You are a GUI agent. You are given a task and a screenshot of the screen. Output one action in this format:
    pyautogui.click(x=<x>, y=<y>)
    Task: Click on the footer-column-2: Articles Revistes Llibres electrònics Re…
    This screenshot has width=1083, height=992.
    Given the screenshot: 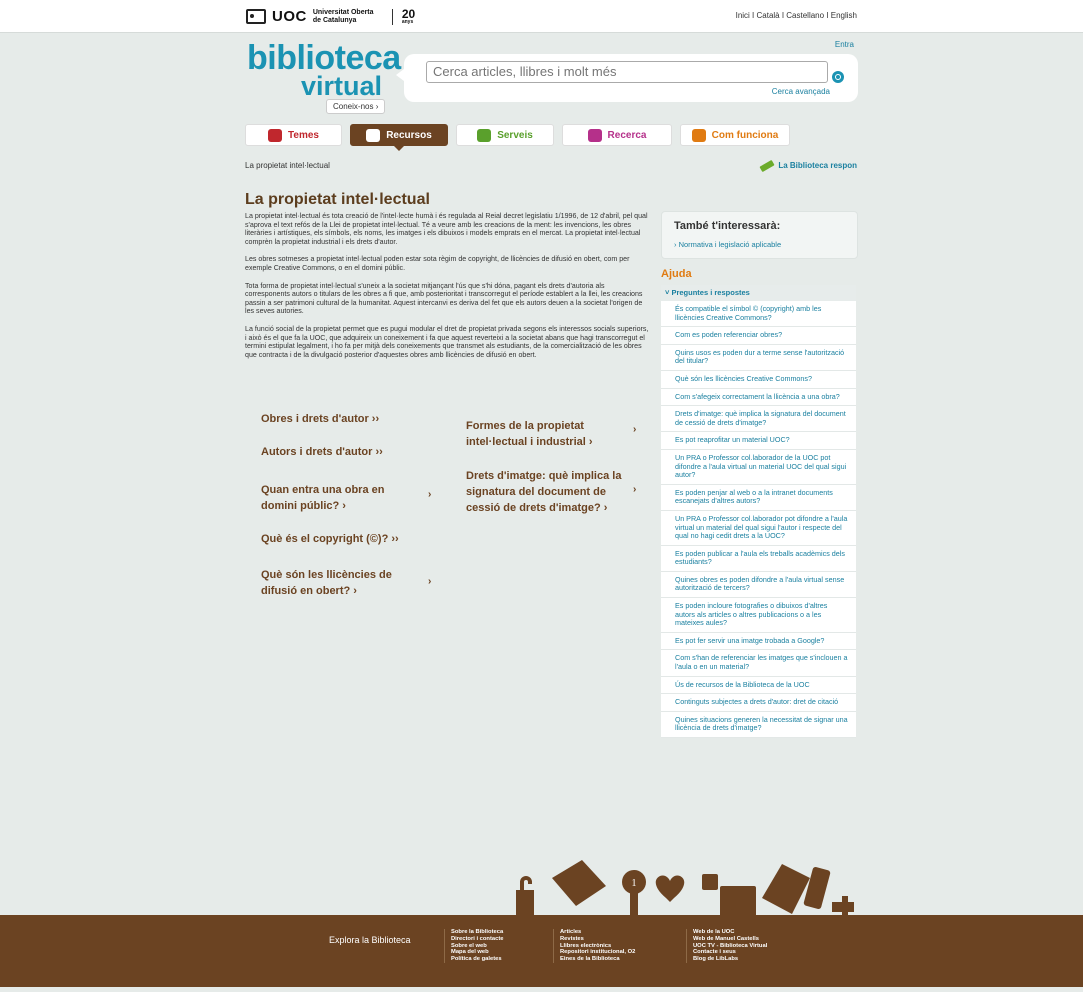 What is the action you would take?
    pyautogui.click(x=594, y=946)
    